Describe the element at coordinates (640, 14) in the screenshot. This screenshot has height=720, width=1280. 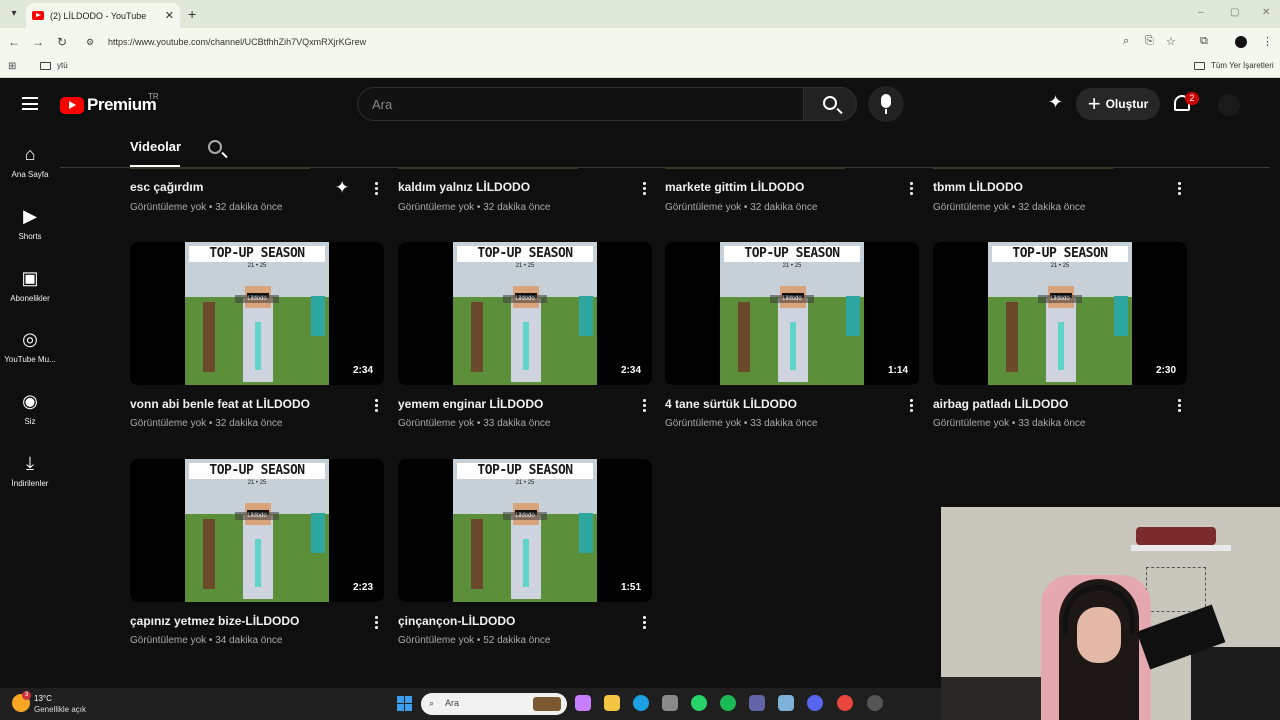
I see `browser-tabstrip: ▾ (2) LİLDODO - YouTube ✕ + – ▢ ✕` at that location.